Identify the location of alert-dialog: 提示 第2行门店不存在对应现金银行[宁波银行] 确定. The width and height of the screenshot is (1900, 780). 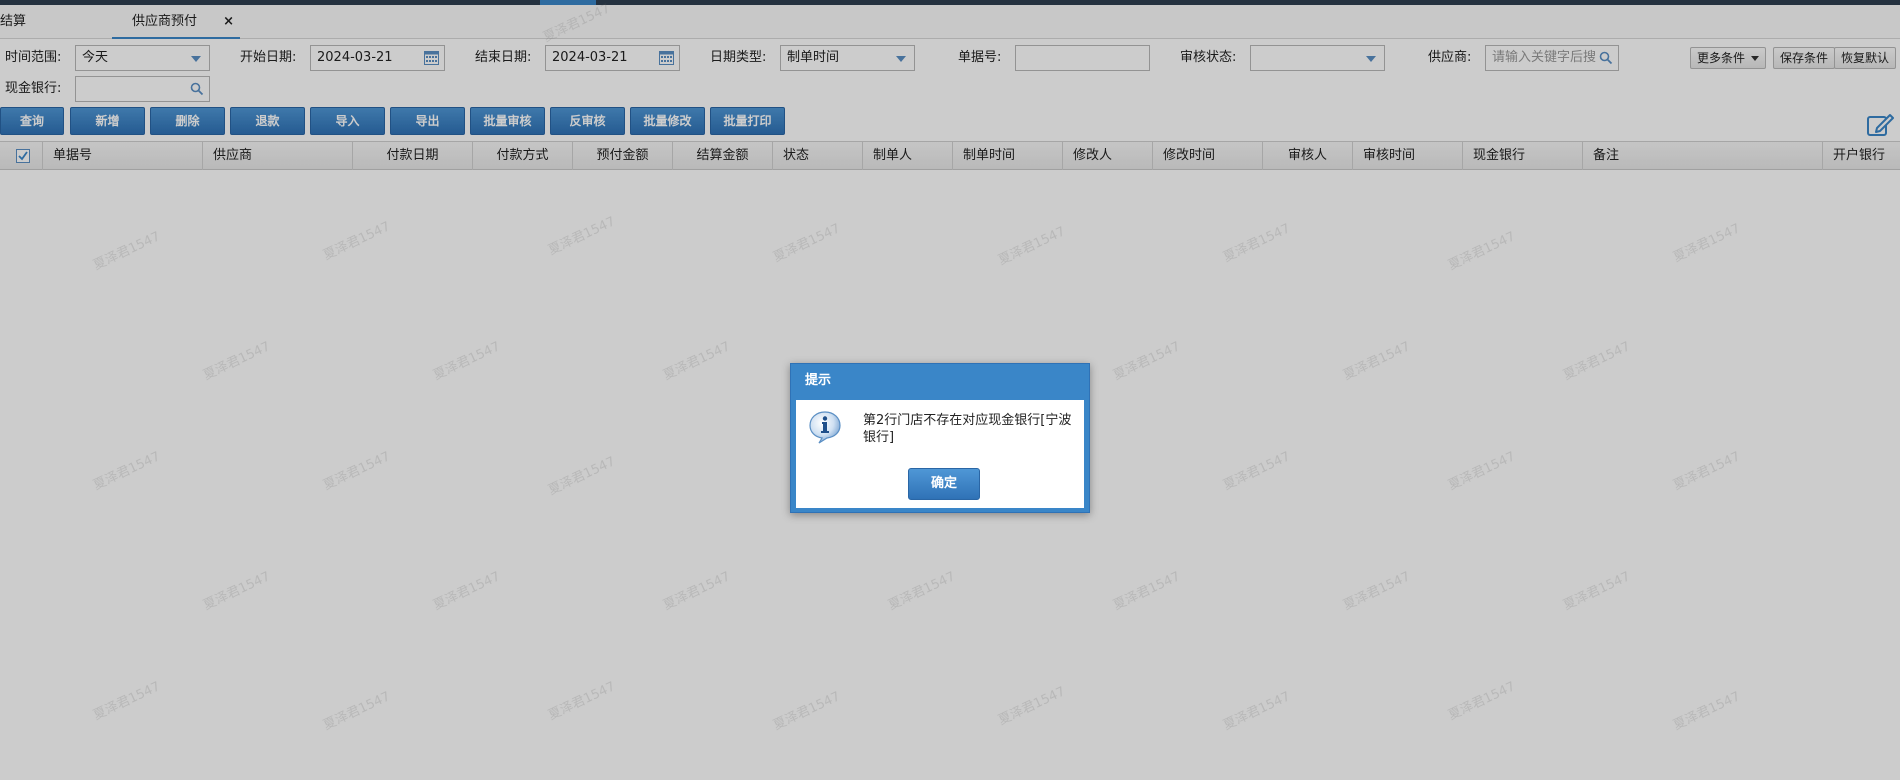
(940, 438).